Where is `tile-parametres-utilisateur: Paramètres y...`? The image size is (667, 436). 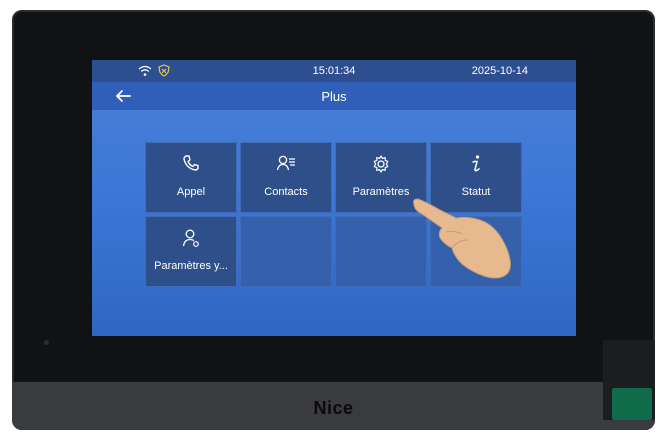
tile-parametres-utilisateur: Paramètres y... is located at coordinates (191, 251).